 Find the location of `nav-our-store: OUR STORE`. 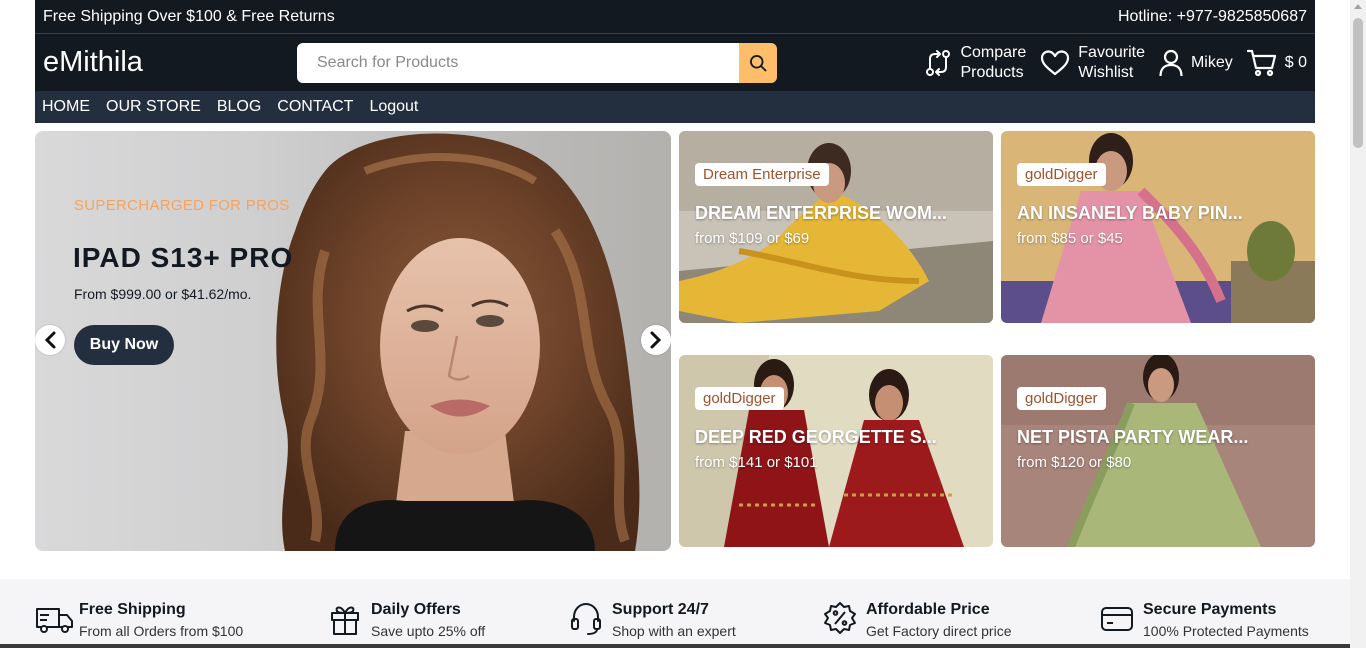

nav-our-store: OUR STORE is located at coordinates (153, 107).